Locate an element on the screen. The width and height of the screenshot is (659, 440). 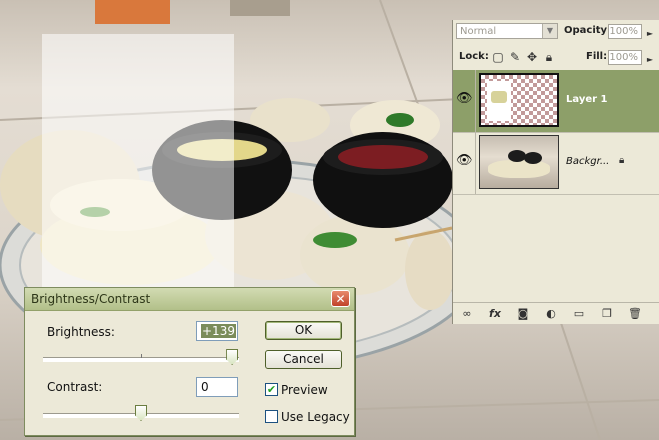
opacity-value: 100% is located at coordinates (623, 31).